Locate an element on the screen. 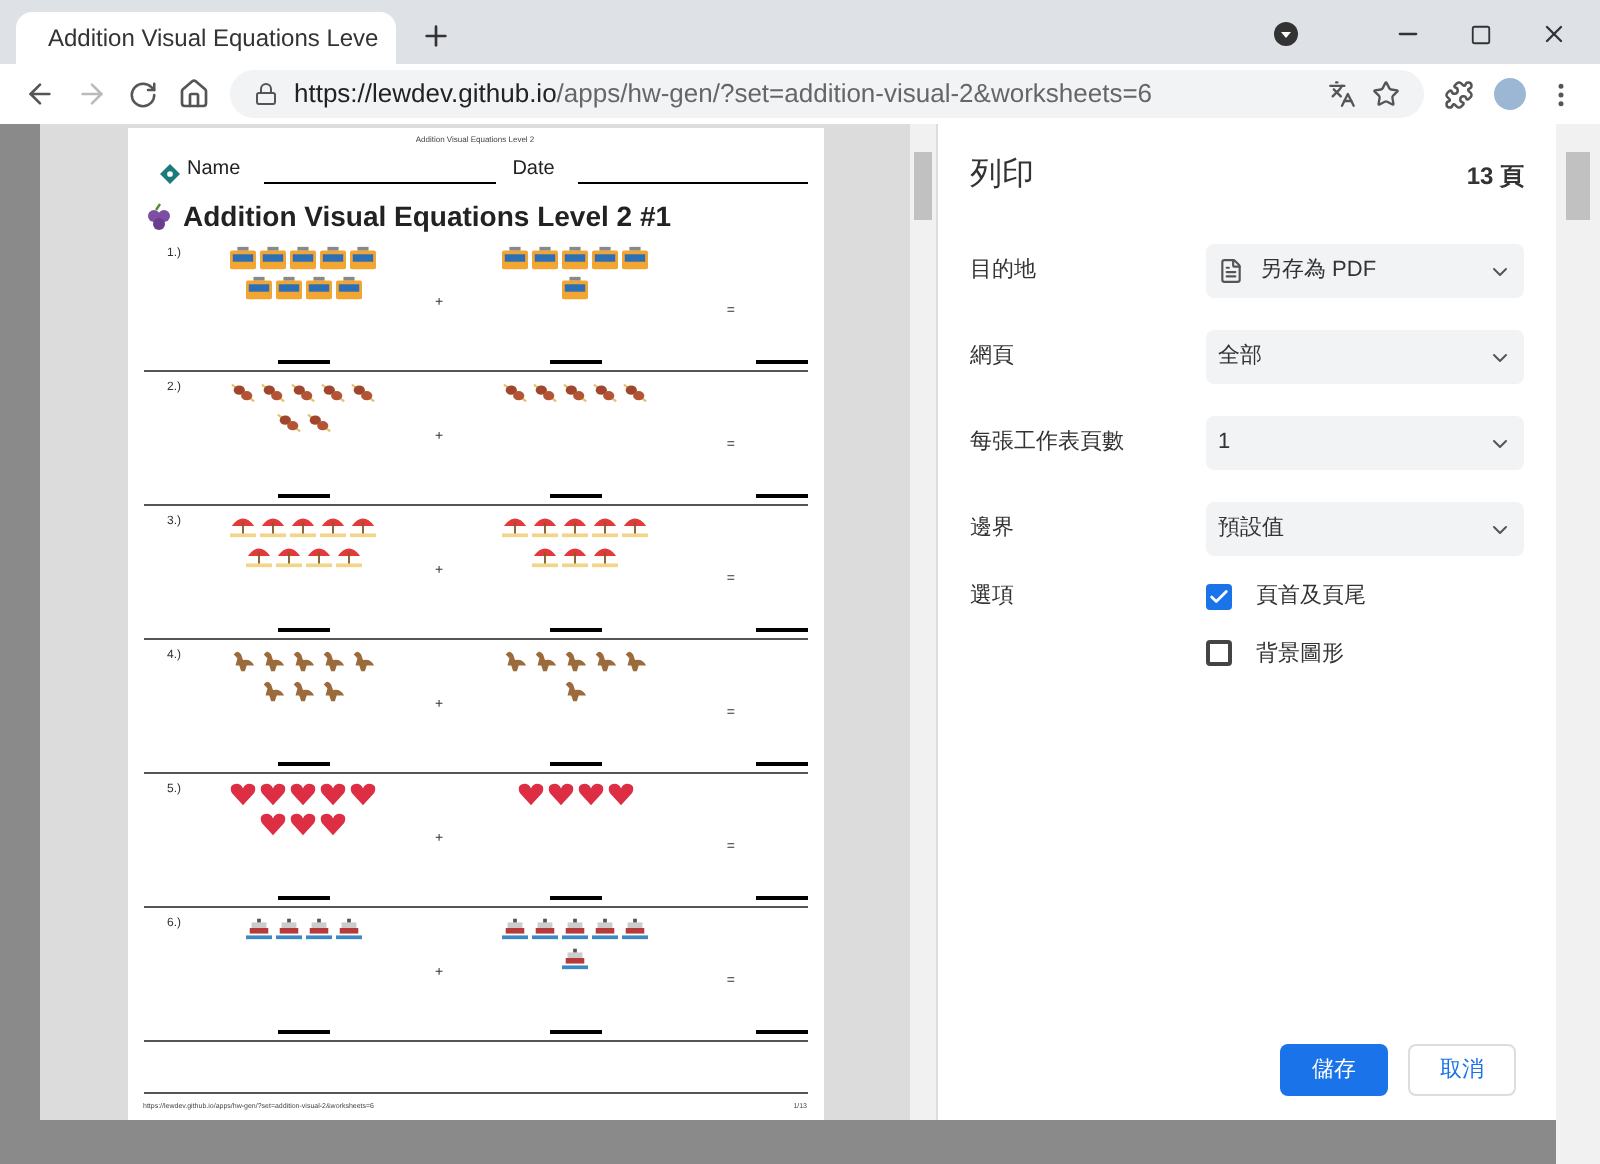 This screenshot has height=1164, width=1600. setting-dropdown: 全部 is located at coordinates (1365, 357).